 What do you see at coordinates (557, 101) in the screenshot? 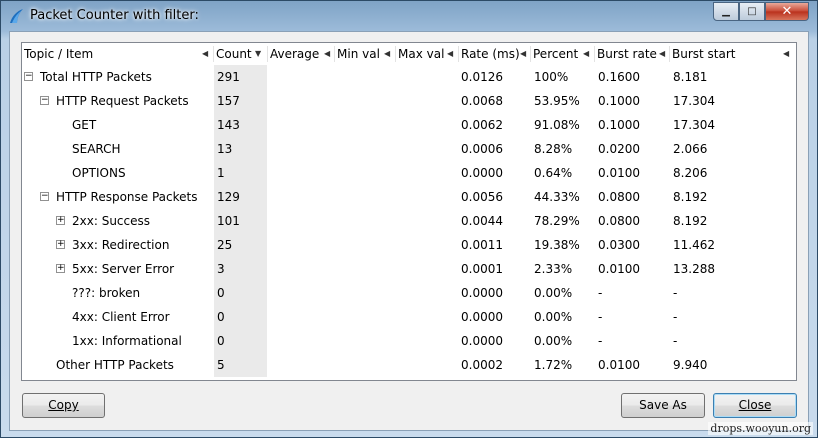
I see `percent-cell: 53.95%` at bounding box center [557, 101].